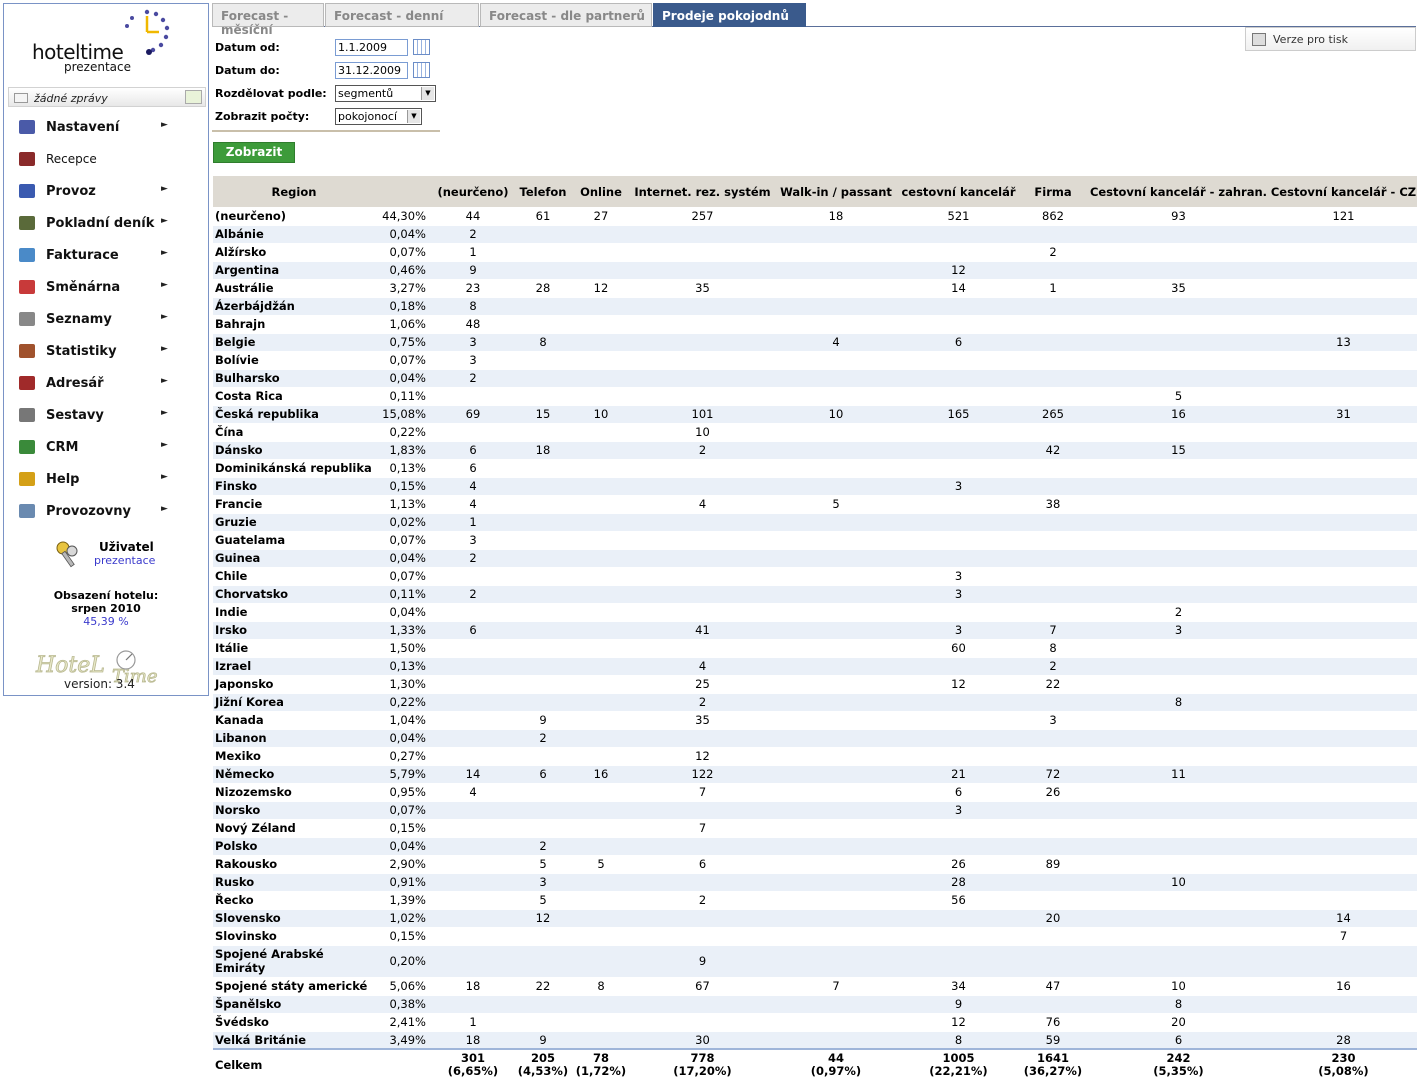 This screenshot has height=1084, width=1418. What do you see at coordinates (193, 97) in the screenshot?
I see `compose-message-icon` at bounding box center [193, 97].